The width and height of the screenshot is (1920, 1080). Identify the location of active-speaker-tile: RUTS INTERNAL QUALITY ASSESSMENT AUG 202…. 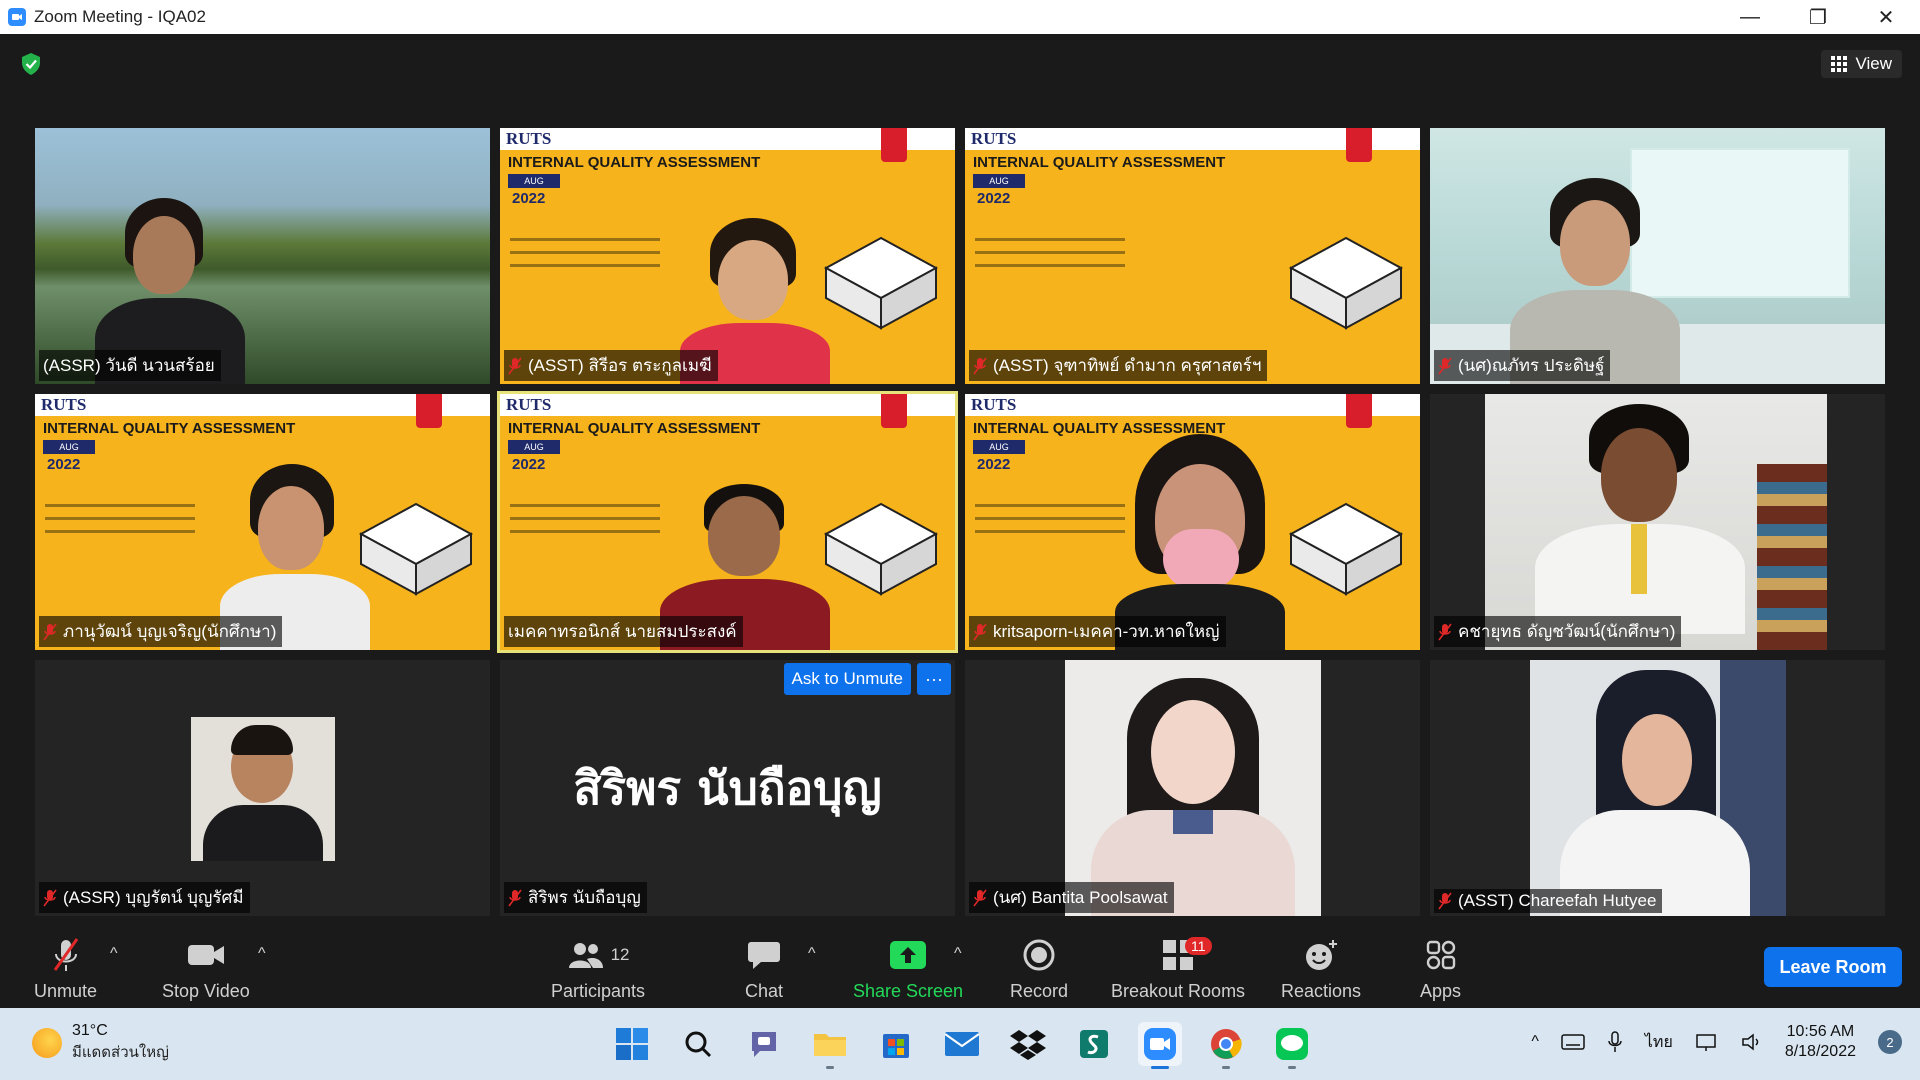
(727, 522).